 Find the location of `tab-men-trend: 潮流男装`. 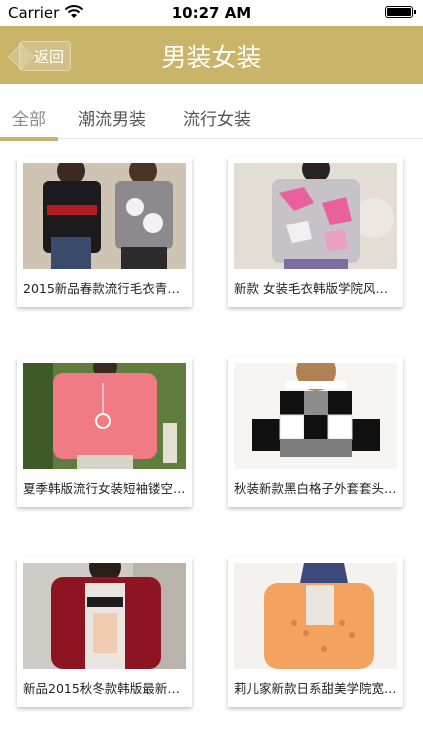

tab-men-trend: 潮流男装 is located at coordinates (112, 117).